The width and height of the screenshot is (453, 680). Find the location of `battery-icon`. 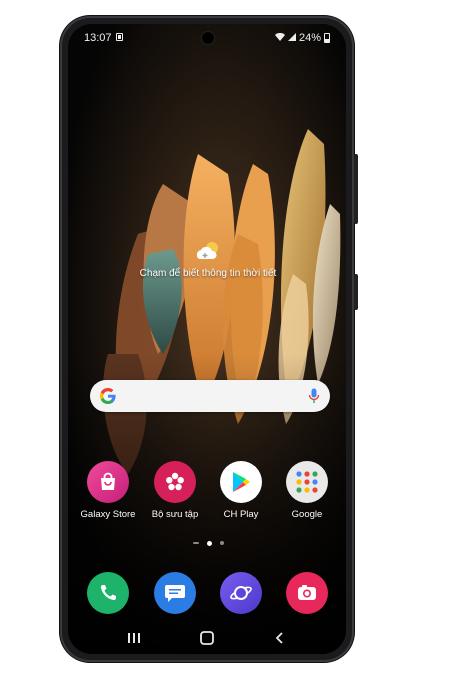

battery-icon is located at coordinates (327, 38).